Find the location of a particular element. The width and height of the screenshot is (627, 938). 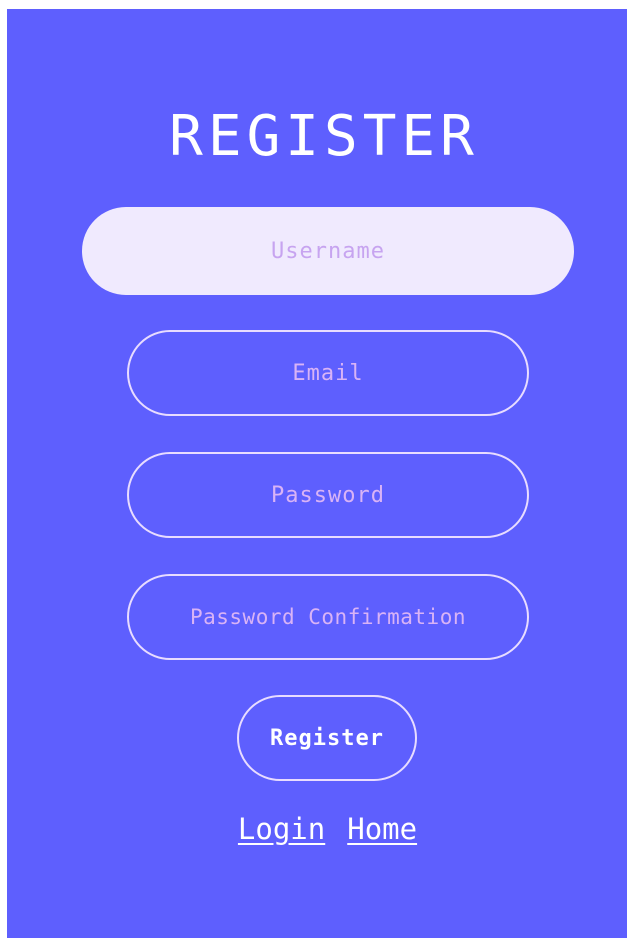

password-input is located at coordinates (328, 495).